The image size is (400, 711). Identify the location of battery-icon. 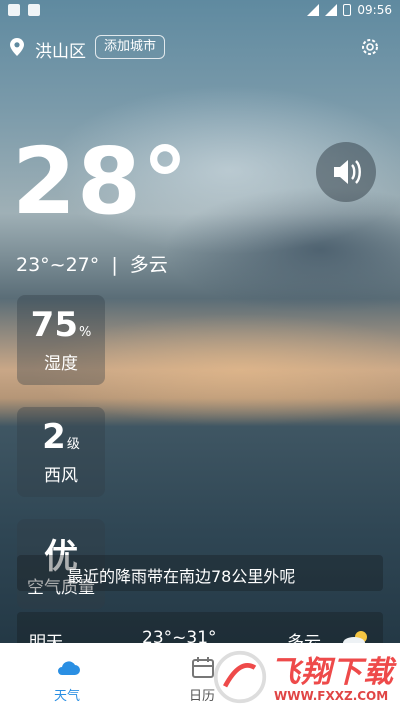
(347, 10).